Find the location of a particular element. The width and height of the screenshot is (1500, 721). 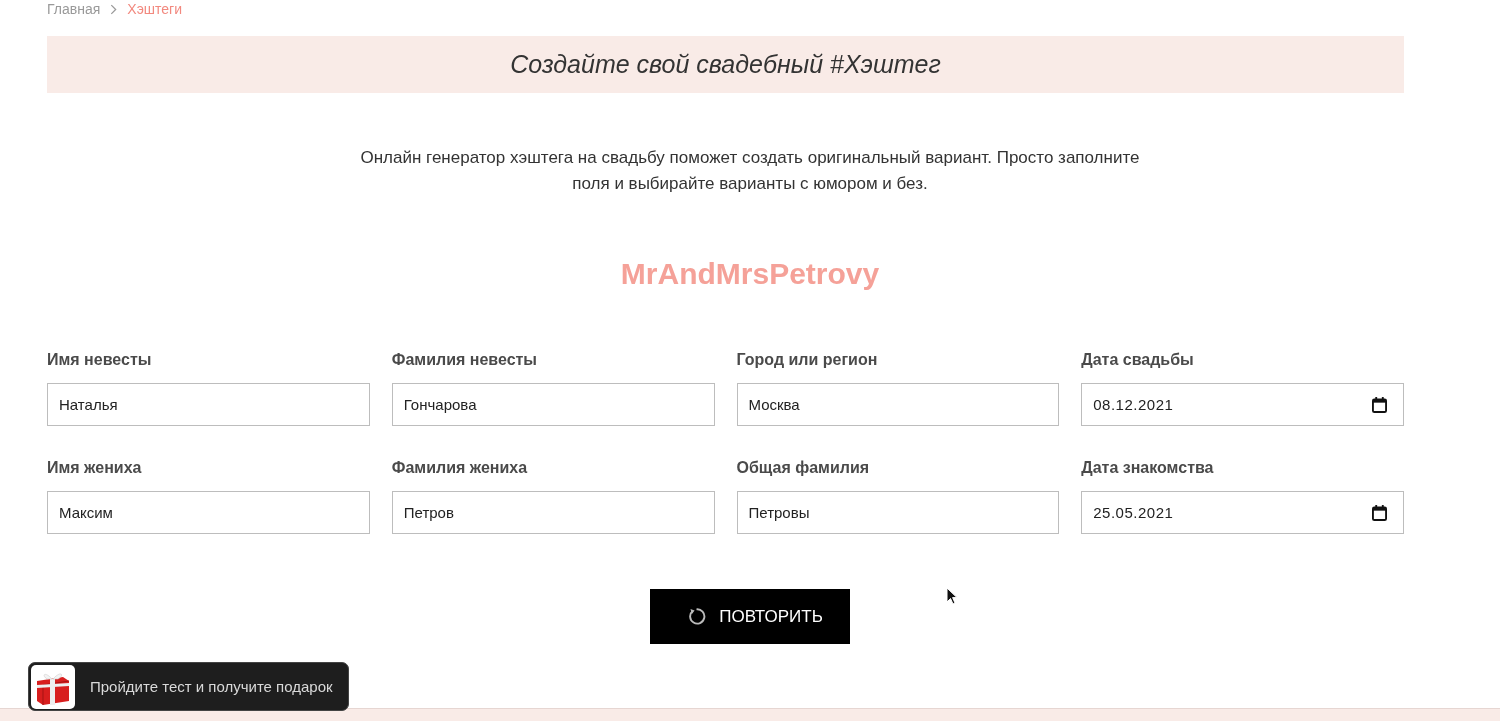

text-input: Петровы is located at coordinates (898, 512).